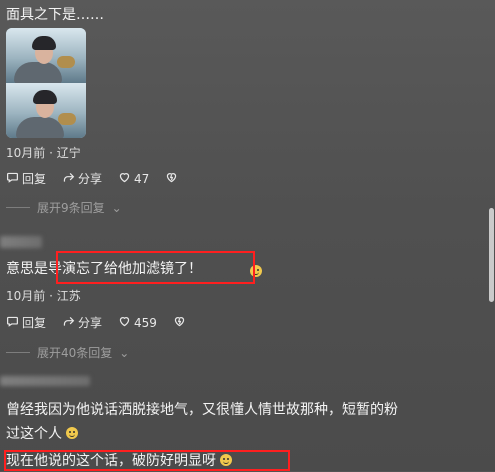 This screenshot has width=495, height=472. Describe the element at coordinates (46, 110) in the screenshot. I see `image-panel-bottom` at that location.